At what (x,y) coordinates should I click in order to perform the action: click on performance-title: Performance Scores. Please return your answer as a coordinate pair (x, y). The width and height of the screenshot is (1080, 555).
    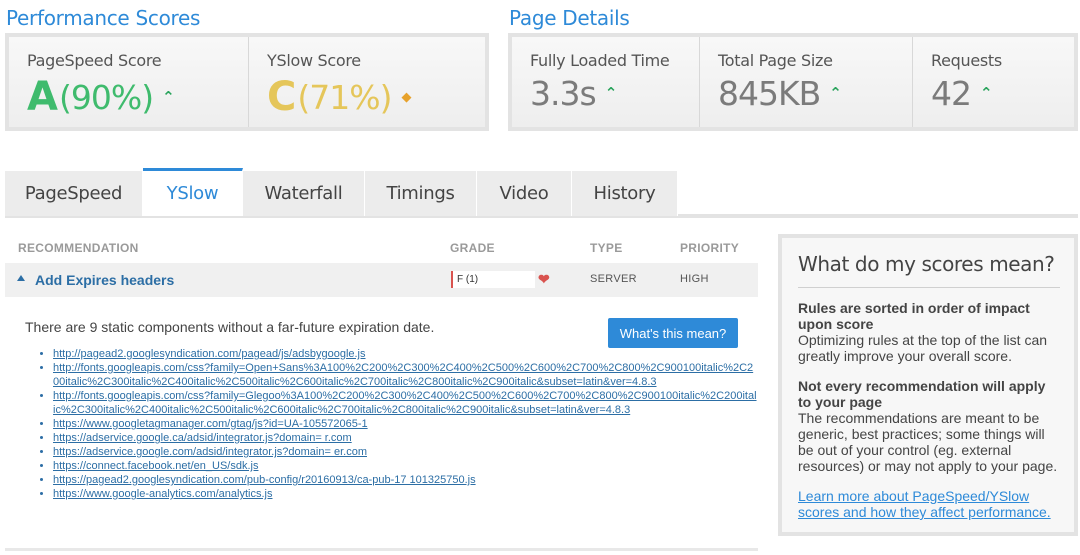
    Looking at the image, I should click on (103, 18).